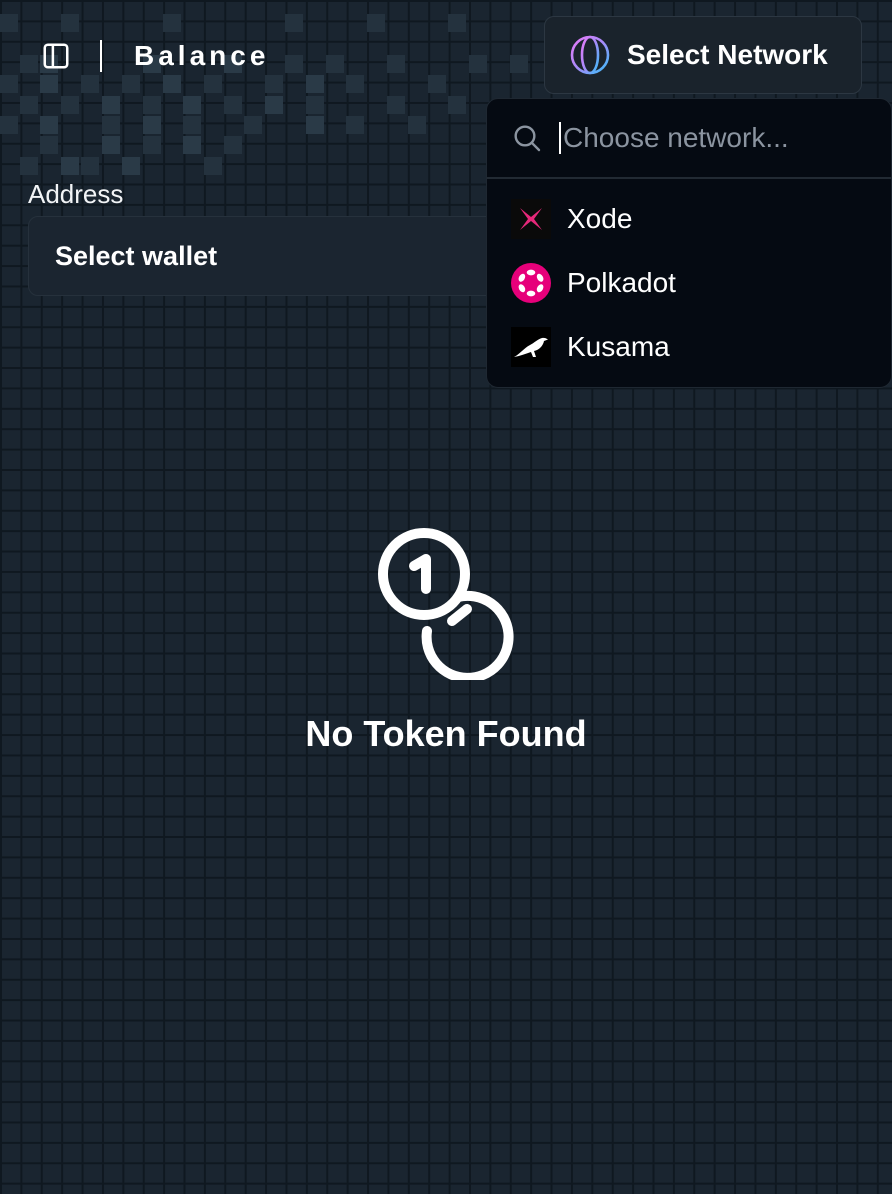 The height and width of the screenshot is (1194, 892). I want to click on page-title: Balance, so click(202, 55).